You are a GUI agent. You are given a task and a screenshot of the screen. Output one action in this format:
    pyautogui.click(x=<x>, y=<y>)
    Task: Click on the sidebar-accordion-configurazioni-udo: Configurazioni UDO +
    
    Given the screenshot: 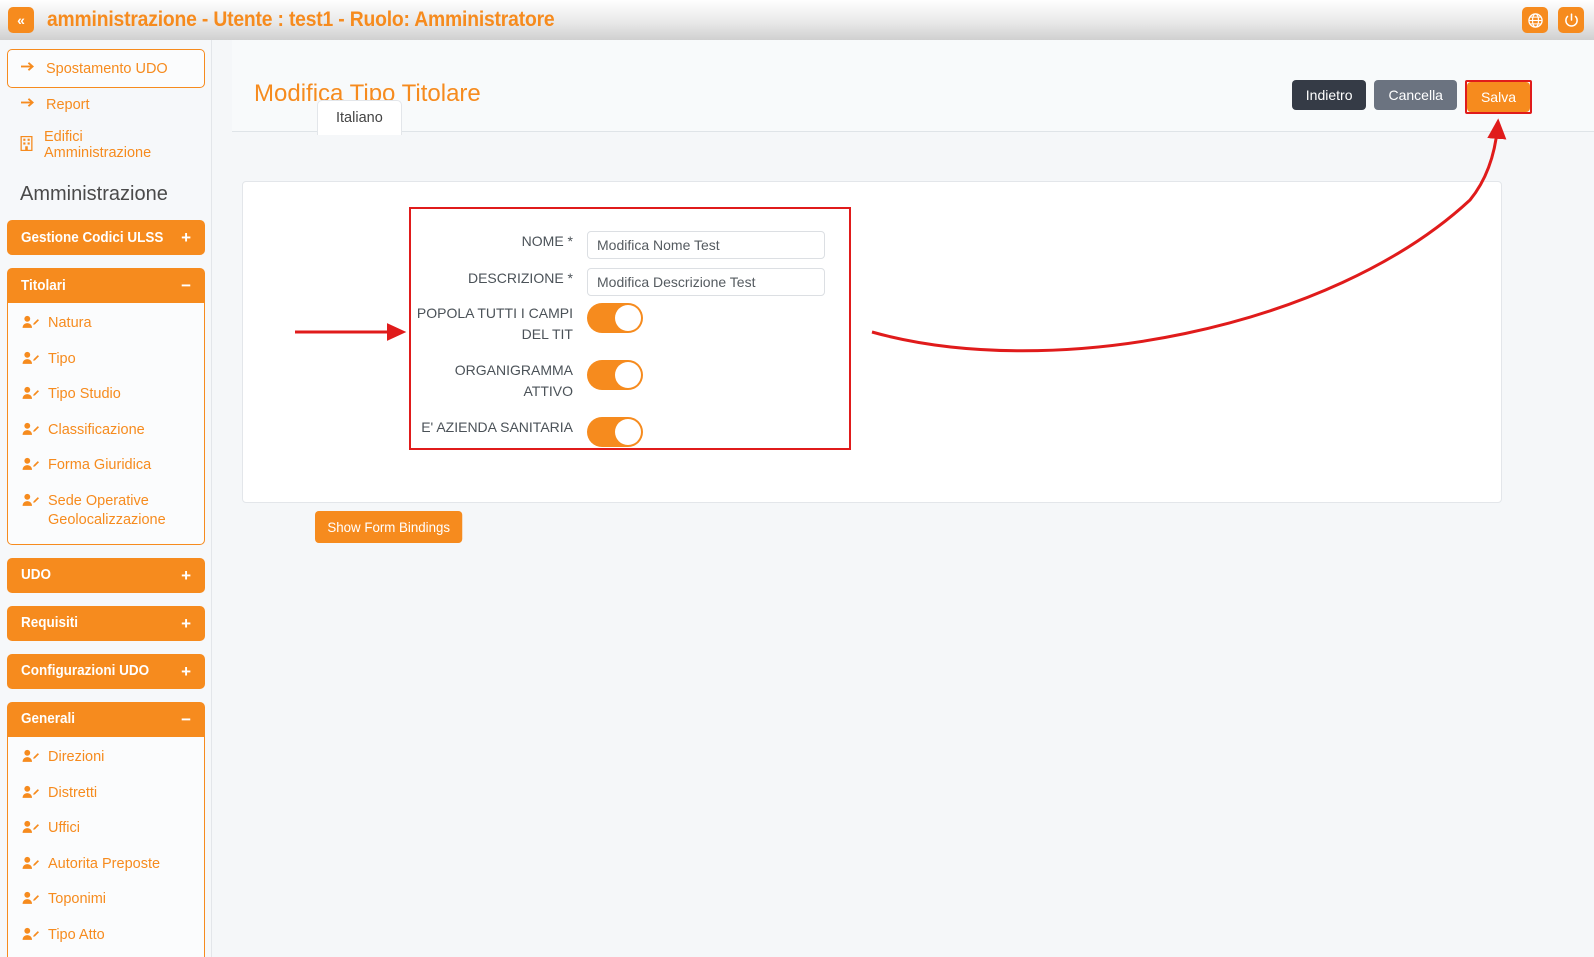 What is the action you would take?
    pyautogui.click(x=106, y=671)
    